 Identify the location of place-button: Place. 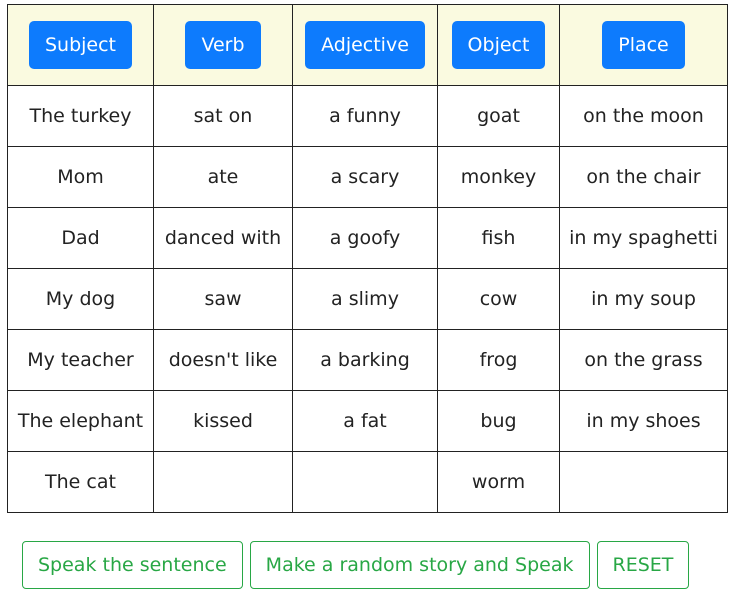
(643, 45).